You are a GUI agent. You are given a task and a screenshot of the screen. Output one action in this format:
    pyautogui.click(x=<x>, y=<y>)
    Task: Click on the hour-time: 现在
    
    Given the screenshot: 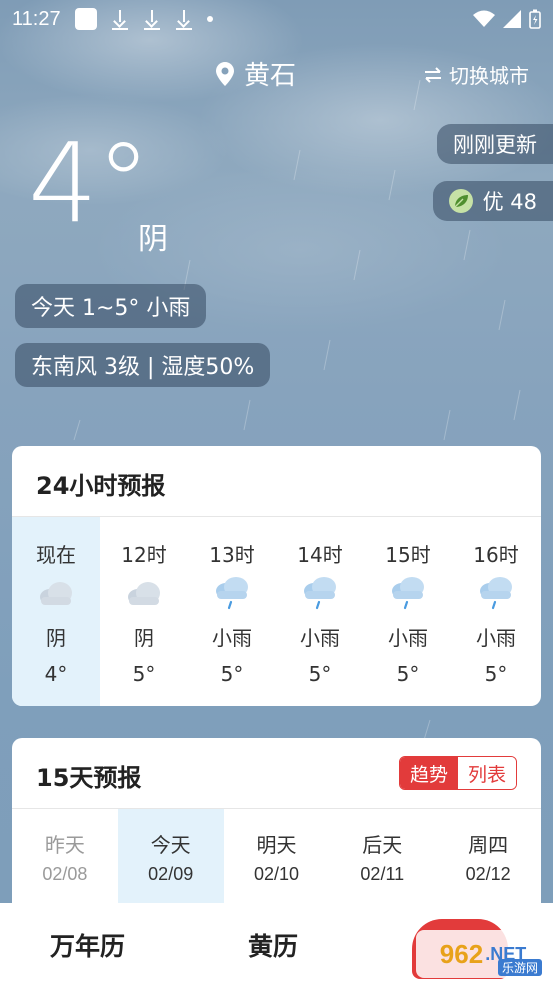 What is the action you would take?
    pyautogui.click(x=56, y=555)
    